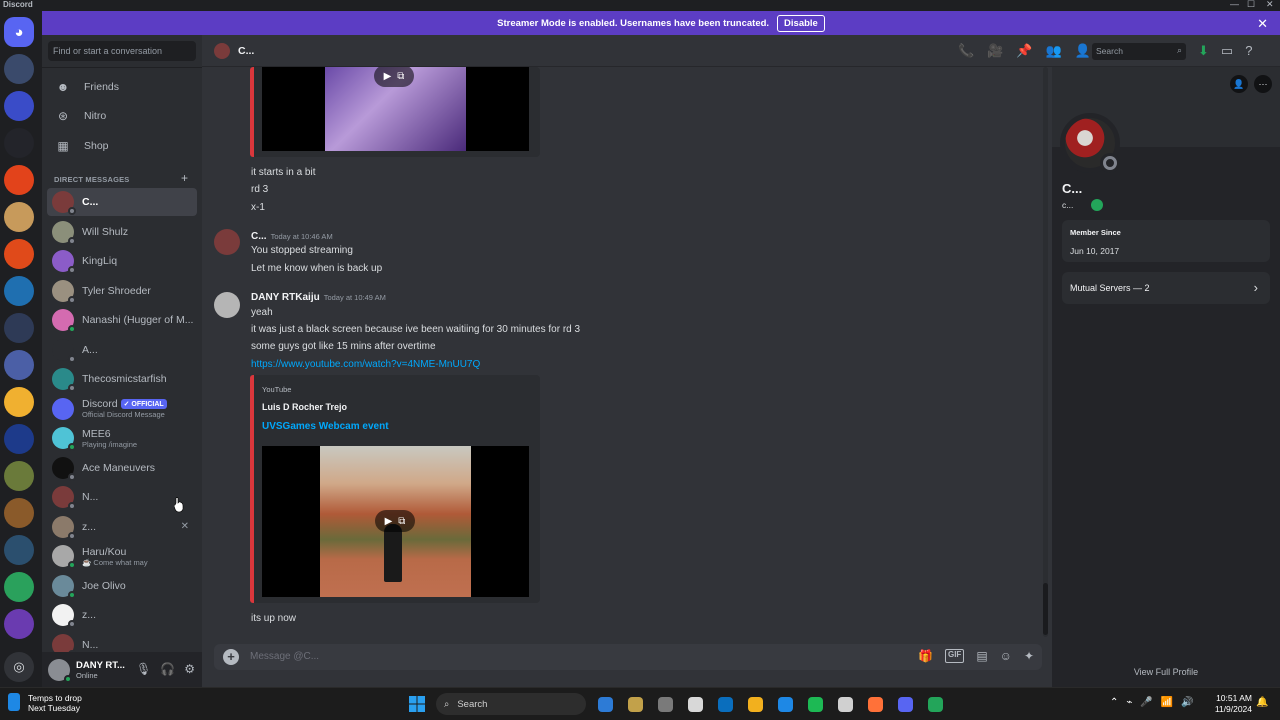 The image size is (1280, 720). I want to click on create-dm-icon: +, so click(184, 178).